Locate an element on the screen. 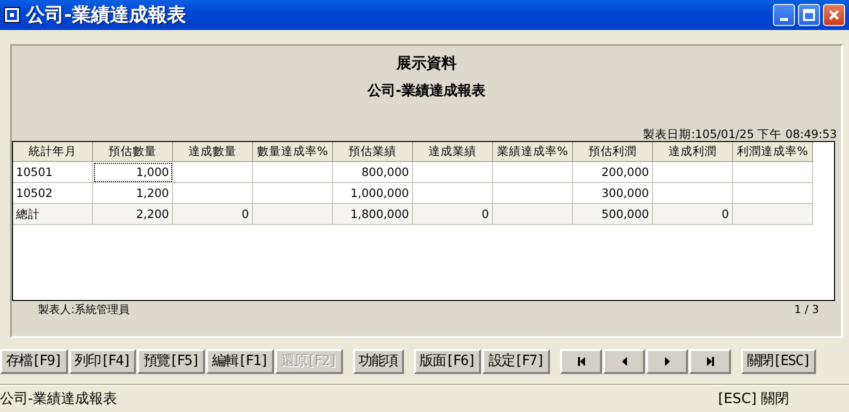 The width and height of the screenshot is (849, 412). next-button is located at coordinates (667, 361).